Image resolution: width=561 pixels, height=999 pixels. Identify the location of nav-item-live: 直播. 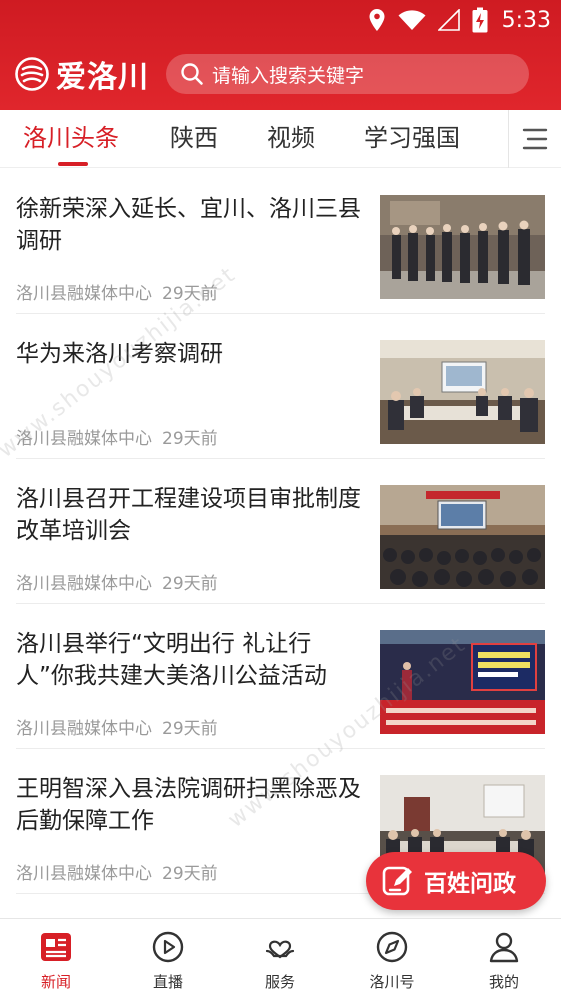
(168, 959).